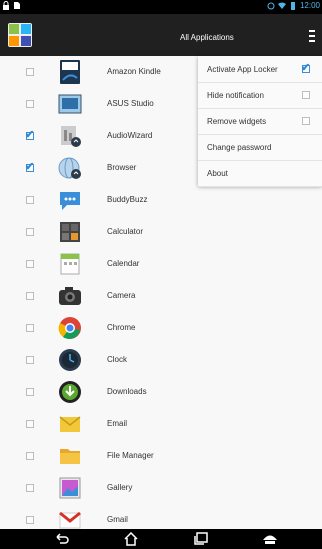 This screenshot has width=322, height=549. What do you see at coordinates (70, 520) in the screenshot?
I see `gmail-icon` at bounding box center [70, 520].